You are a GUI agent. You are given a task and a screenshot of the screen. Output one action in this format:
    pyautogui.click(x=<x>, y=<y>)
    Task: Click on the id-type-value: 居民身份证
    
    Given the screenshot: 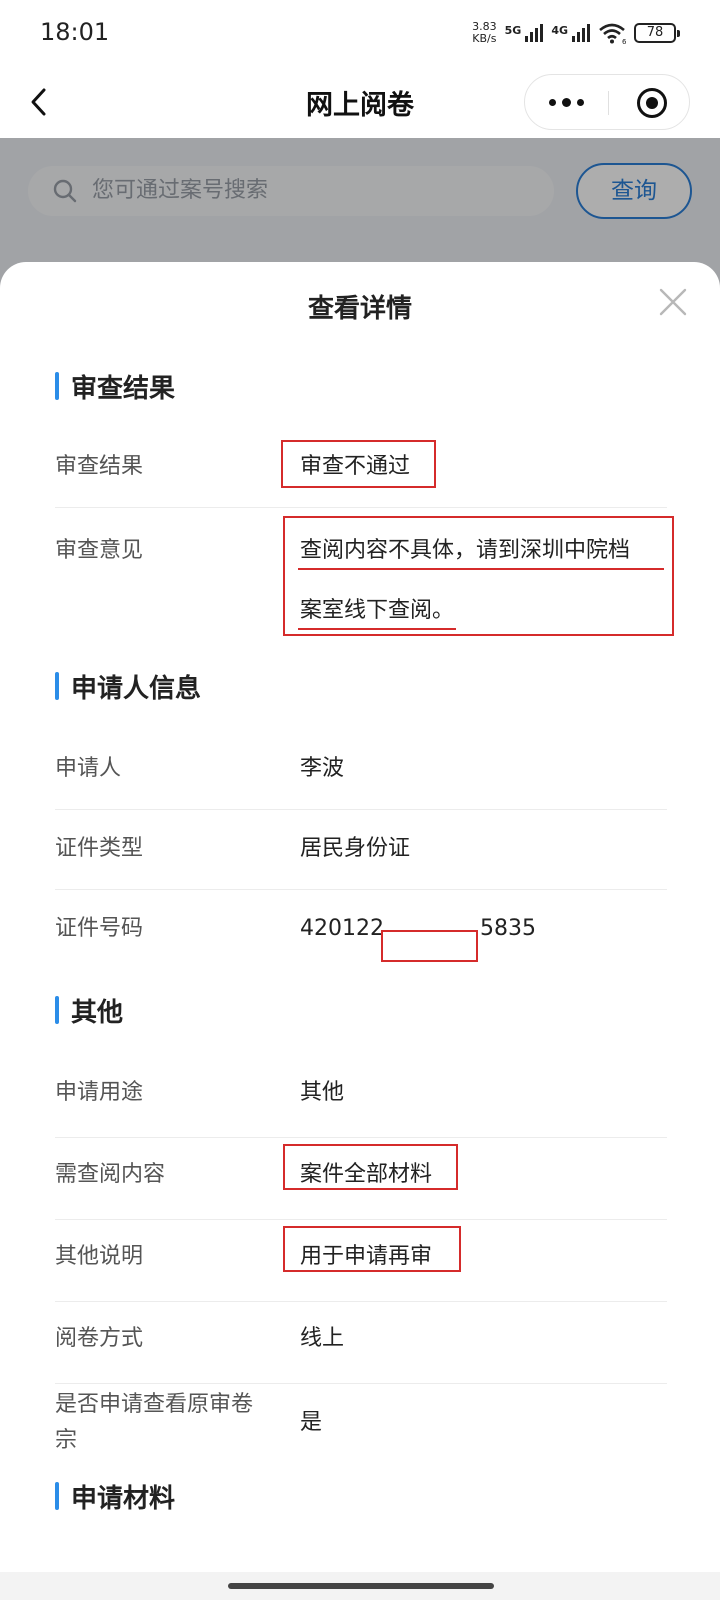 What is the action you would take?
    pyautogui.click(x=355, y=848)
    